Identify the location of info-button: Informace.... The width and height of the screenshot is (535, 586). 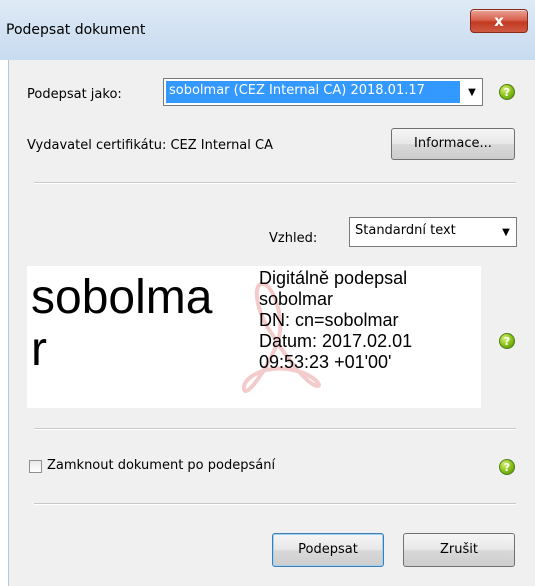
(453, 144).